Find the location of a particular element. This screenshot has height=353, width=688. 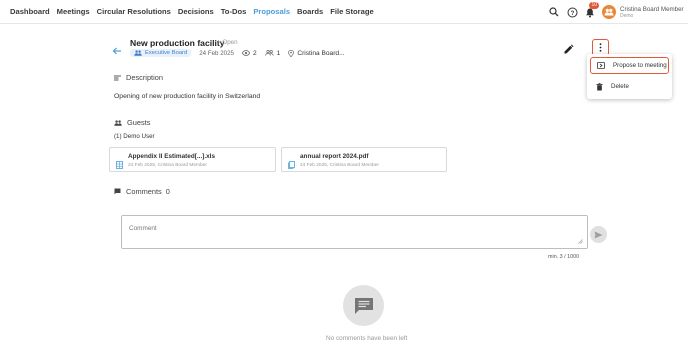

empty-comments-text: No comments have been left is located at coordinates (367, 338).